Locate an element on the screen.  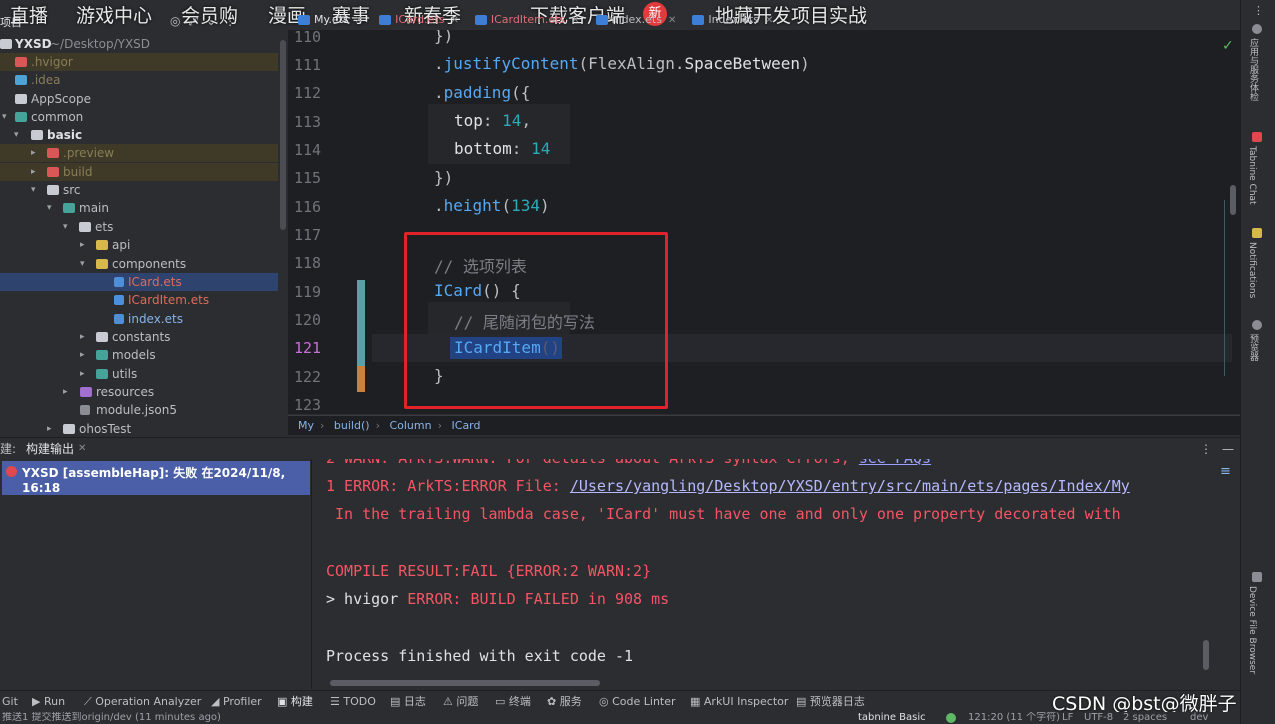
console-scrollbar is located at coordinates (1206, 655).